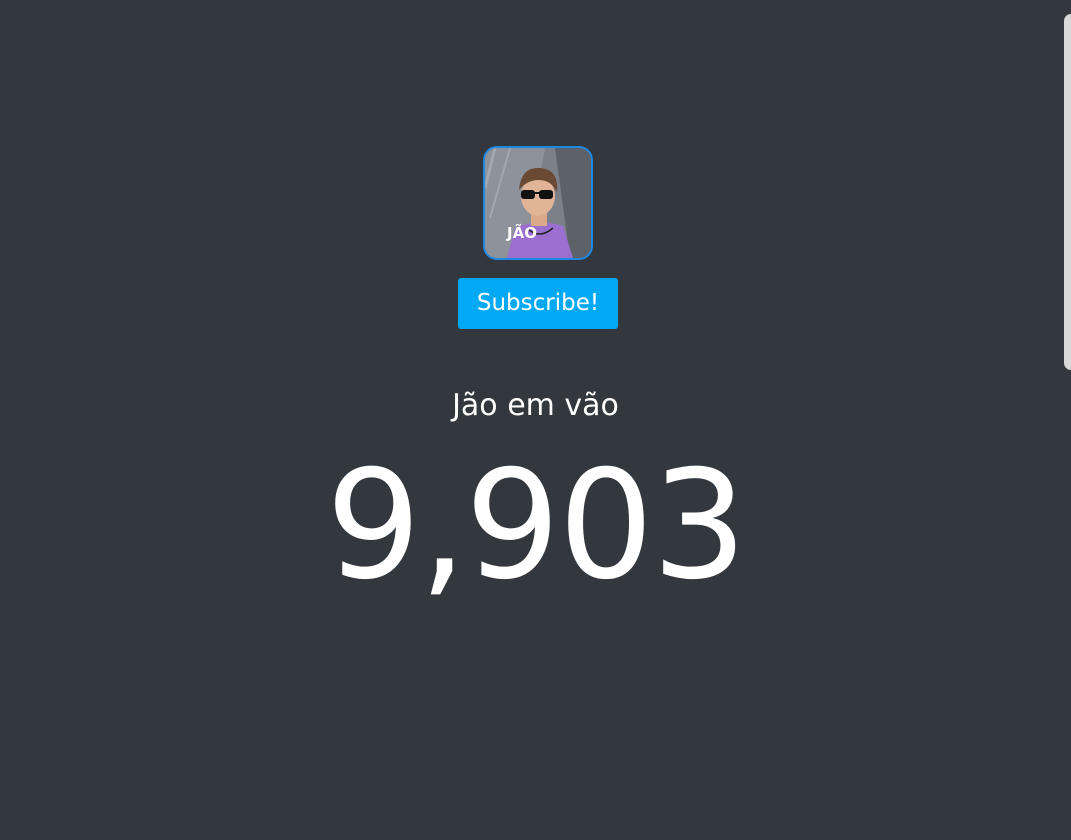  I want to click on avatar-photo-icon: JÃO, so click(538, 203).